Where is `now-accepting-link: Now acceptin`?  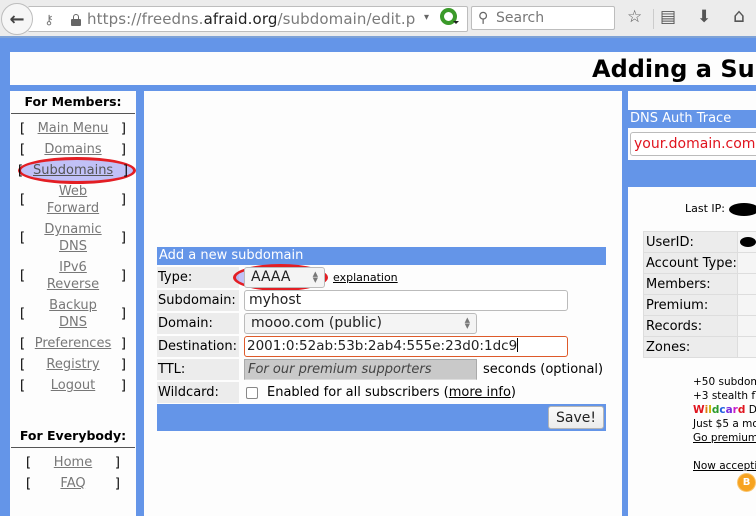 now-accepting-link: Now acceptin is located at coordinates (724, 466).